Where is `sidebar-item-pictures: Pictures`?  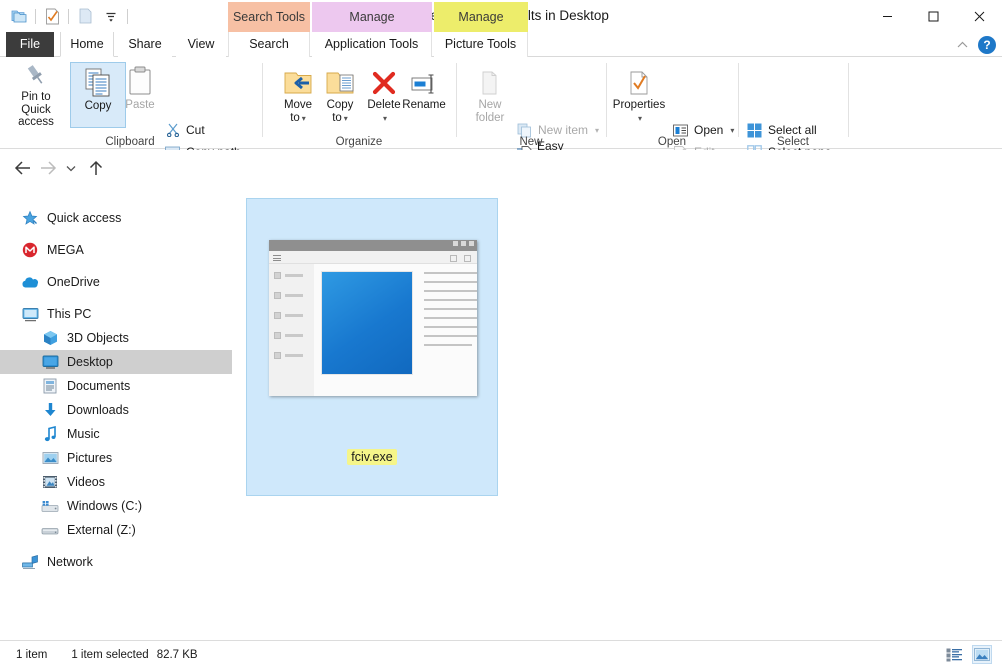
sidebar-item-pictures: Pictures is located at coordinates (116, 458).